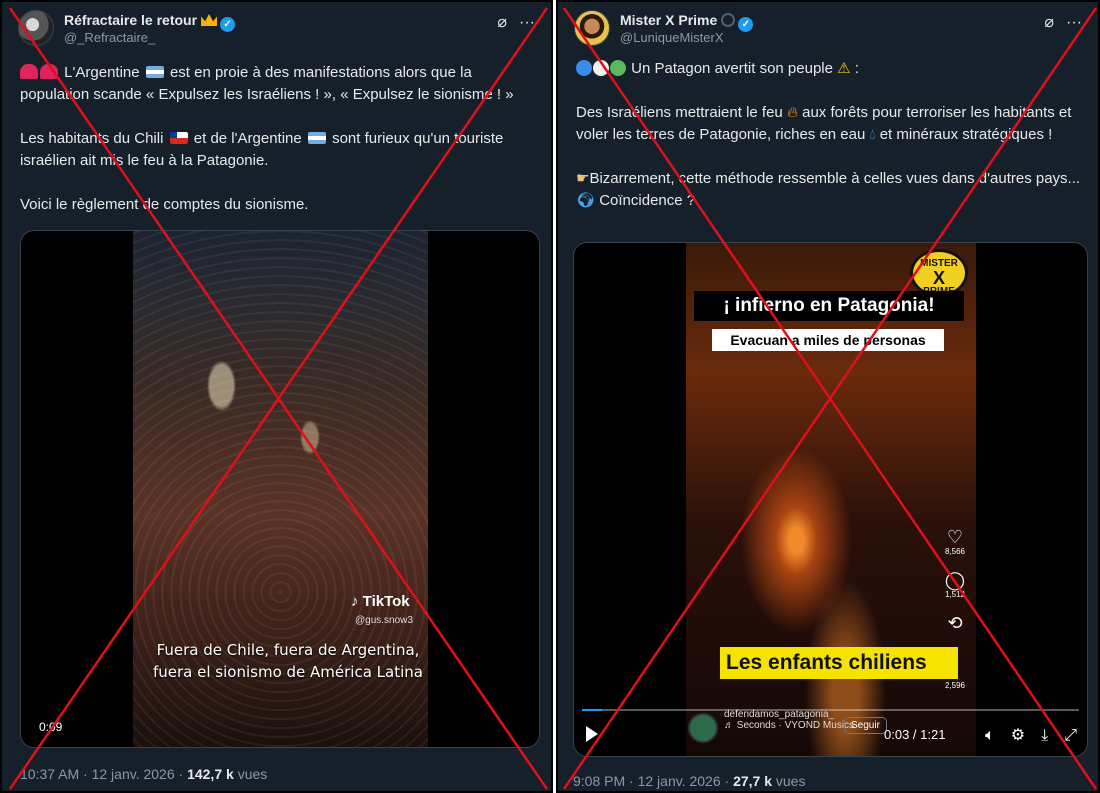 Image resolution: width=1100 pixels, height=793 pixels. What do you see at coordinates (955, 594) in the screenshot?
I see `comments-count: 1,512` at bounding box center [955, 594].